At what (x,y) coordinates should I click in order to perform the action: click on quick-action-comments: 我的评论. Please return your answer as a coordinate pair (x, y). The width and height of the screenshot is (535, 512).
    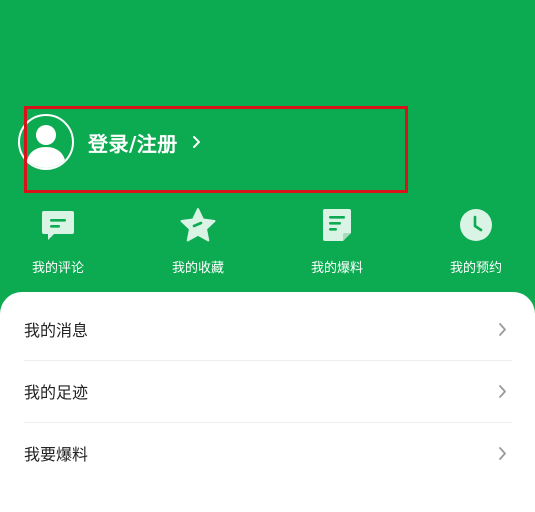
    Looking at the image, I should click on (58, 241).